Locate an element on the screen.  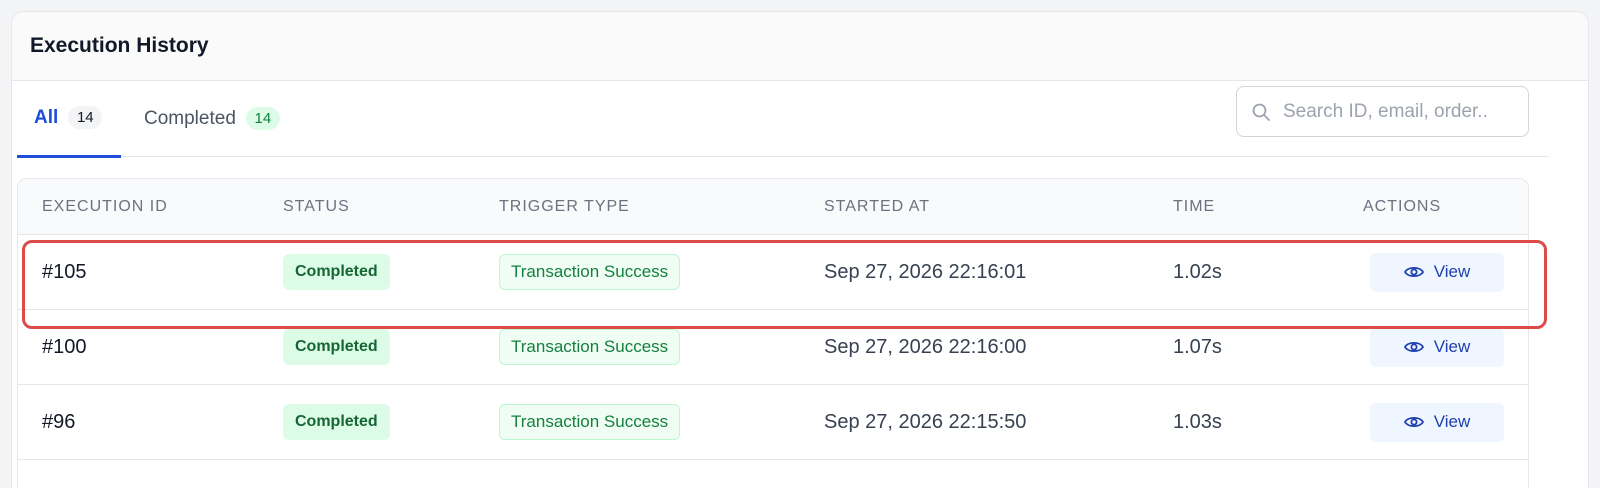
started-at: Sep 27, 2026 22:15:50 is located at coordinates (925, 421).